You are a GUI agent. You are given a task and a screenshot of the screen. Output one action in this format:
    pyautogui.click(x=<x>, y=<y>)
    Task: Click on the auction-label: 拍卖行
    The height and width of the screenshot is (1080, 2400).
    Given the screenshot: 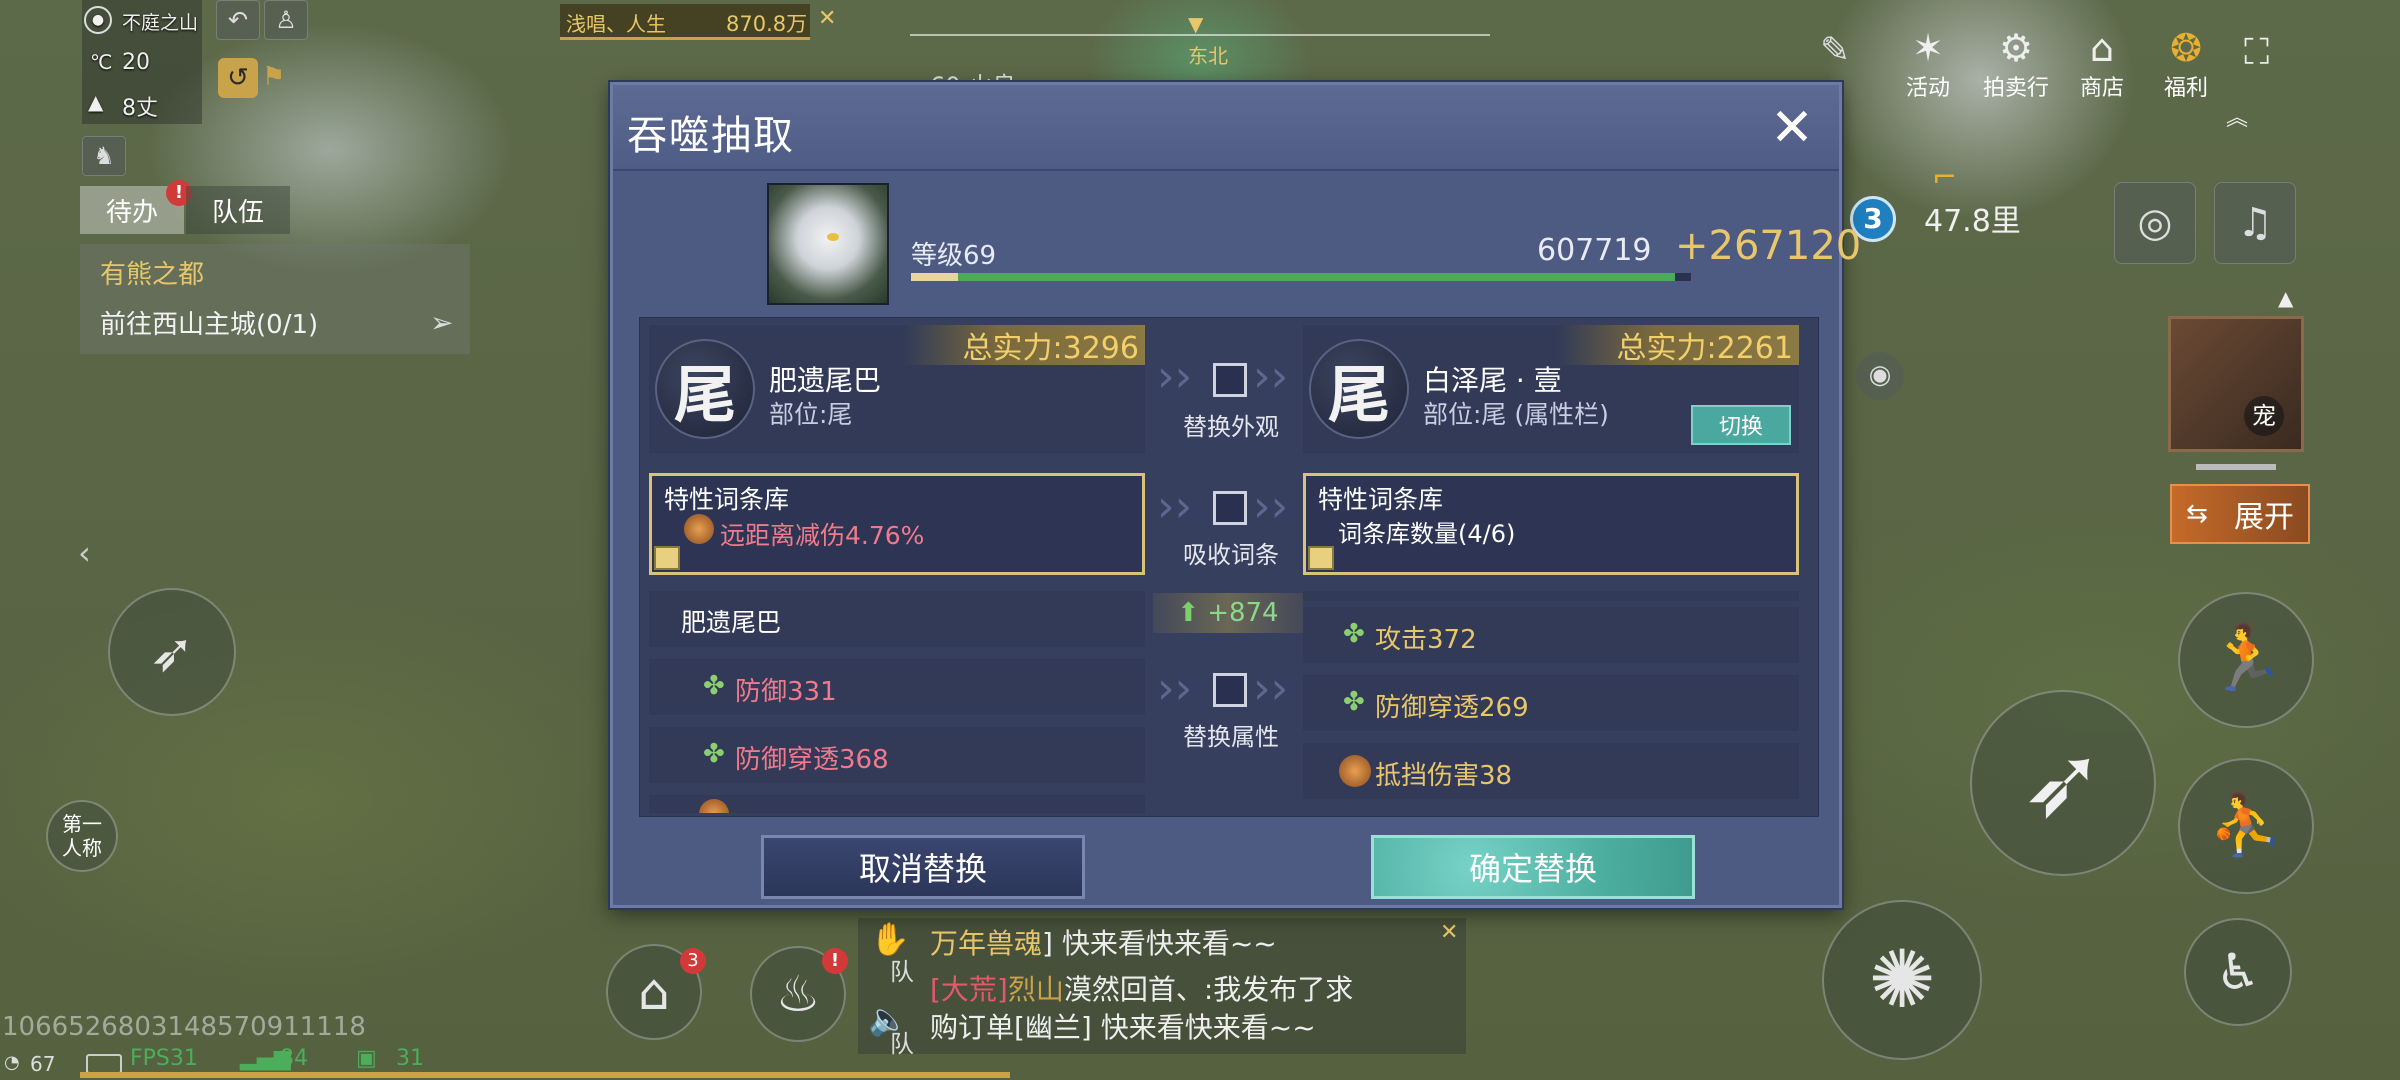 What is the action you would take?
    pyautogui.click(x=2015, y=88)
    